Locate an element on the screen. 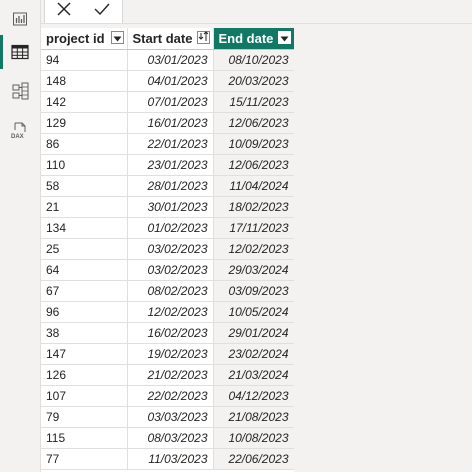 This screenshot has height=472, width=472. cell-project-id: 64 is located at coordinates (84, 270).